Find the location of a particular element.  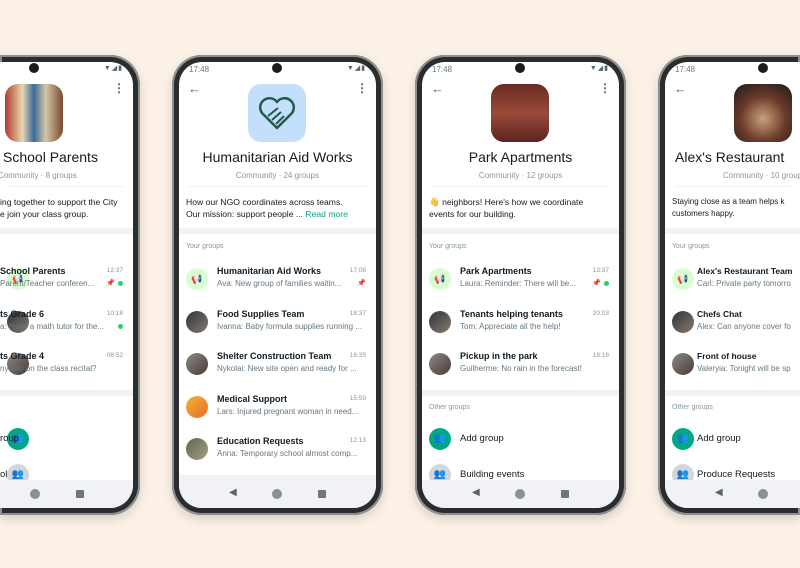

description-line: How our NGO coordinates across teams. is located at coordinates (264, 202).